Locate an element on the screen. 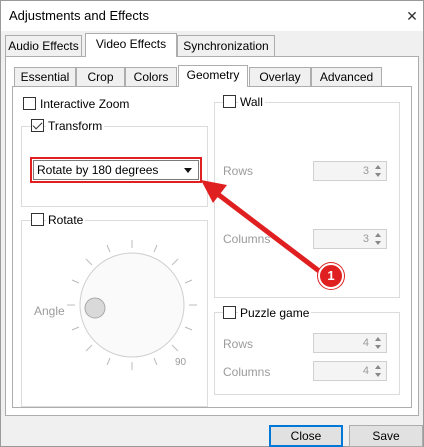 The height and width of the screenshot is (447, 424). puzzle-columns-spinbox: 4 is located at coordinates (350, 371).